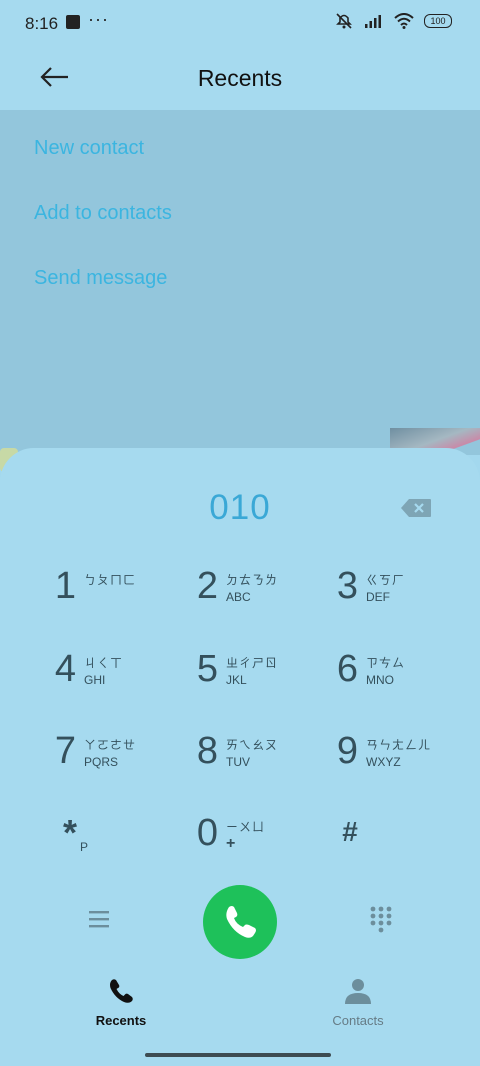 Image resolution: width=480 pixels, height=1066 pixels. I want to click on key-2: 2 ㄉㄊㄋㄌ ABC, so click(256, 595).